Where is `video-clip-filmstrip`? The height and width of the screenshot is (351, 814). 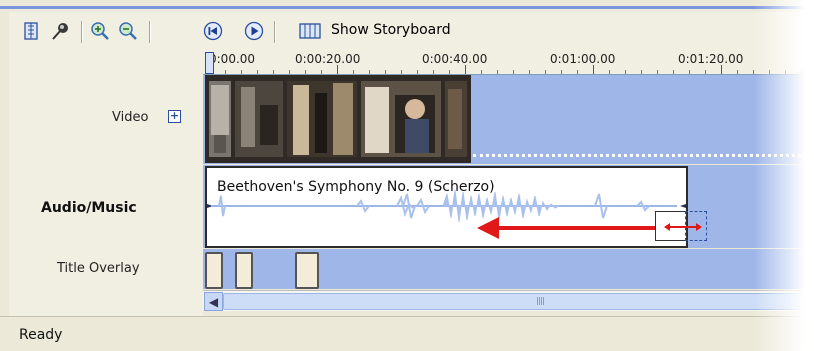
video-clip-filmstrip is located at coordinates (338, 119).